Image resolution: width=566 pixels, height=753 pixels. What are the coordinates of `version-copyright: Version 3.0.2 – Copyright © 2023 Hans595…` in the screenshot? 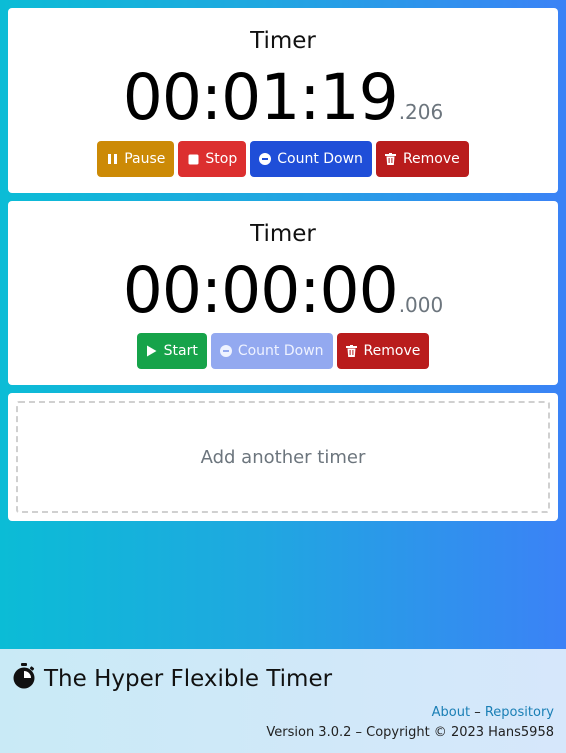 It's located at (410, 732).